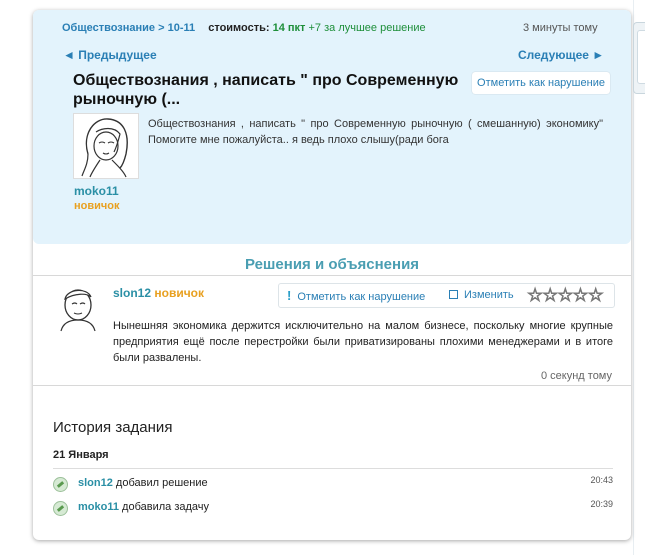 The height and width of the screenshot is (555, 645). I want to click on answer-author-avatar, so click(78, 308).